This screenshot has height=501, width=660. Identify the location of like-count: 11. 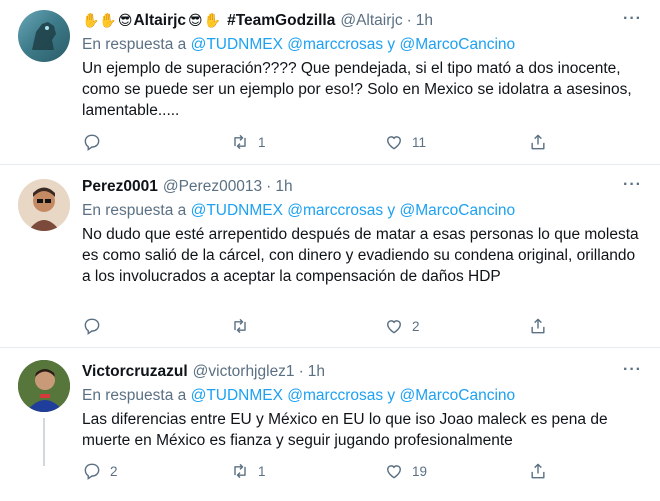
(419, 142).